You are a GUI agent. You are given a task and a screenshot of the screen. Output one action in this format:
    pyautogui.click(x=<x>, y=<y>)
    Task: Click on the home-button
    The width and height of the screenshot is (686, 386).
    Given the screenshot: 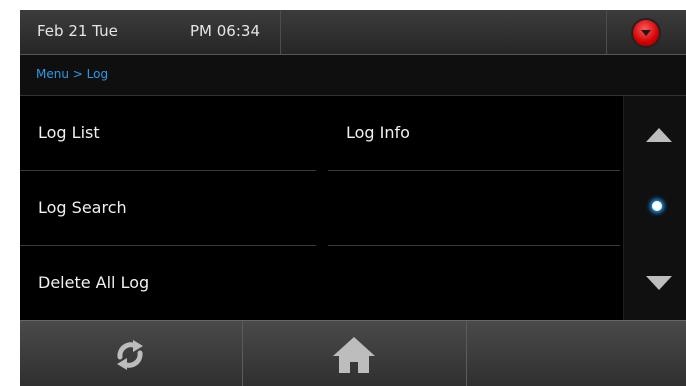 What is the action you would take?
    pyautogui.click(x=354, y=353)
    